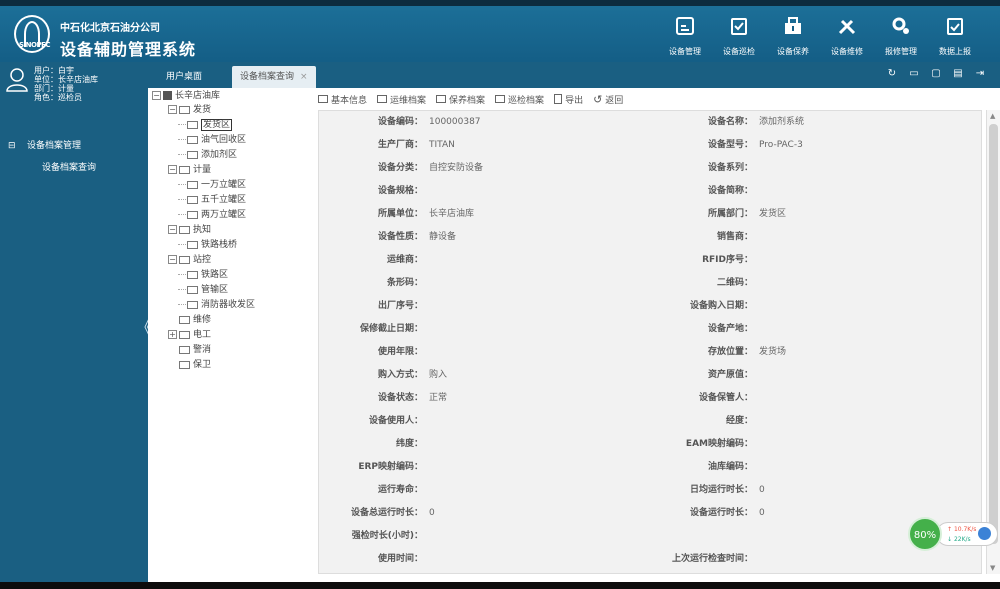 This screenshot has height=589, width=1000. Describe the element at coordinates (386, 513) in the screenshot. I see `field-label: 设备总运行时长：` at that location.